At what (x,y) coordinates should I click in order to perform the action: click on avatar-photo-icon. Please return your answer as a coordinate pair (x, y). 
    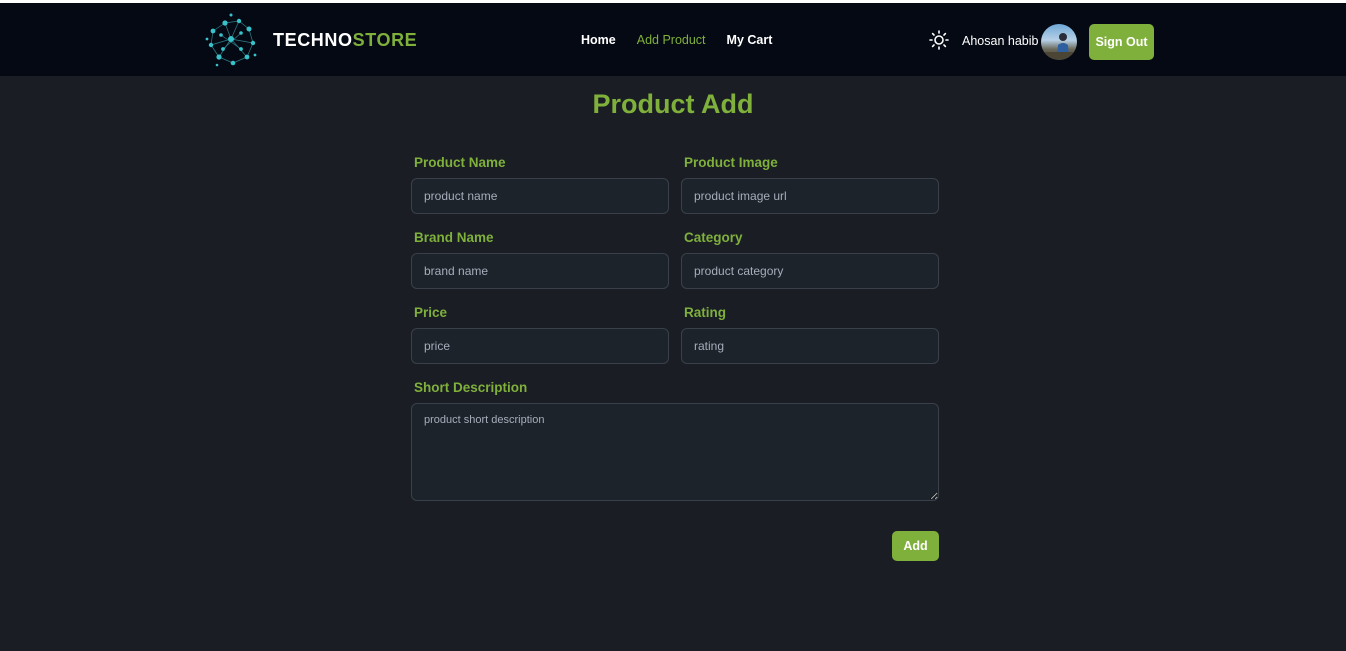
    Looking at the image, I should click on (1059, 46).